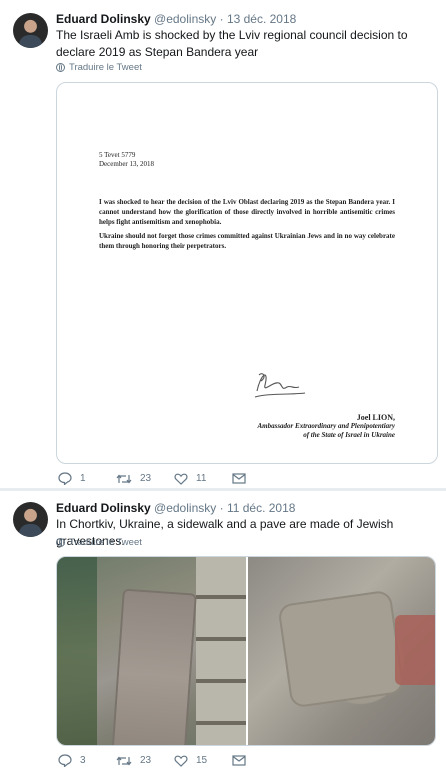 The height and width of the screenshot is (777, 446). What do you see at coordinates (87, 760) in the screenshot?
I see `reply-button: 3` at bounding box center [87, 760].